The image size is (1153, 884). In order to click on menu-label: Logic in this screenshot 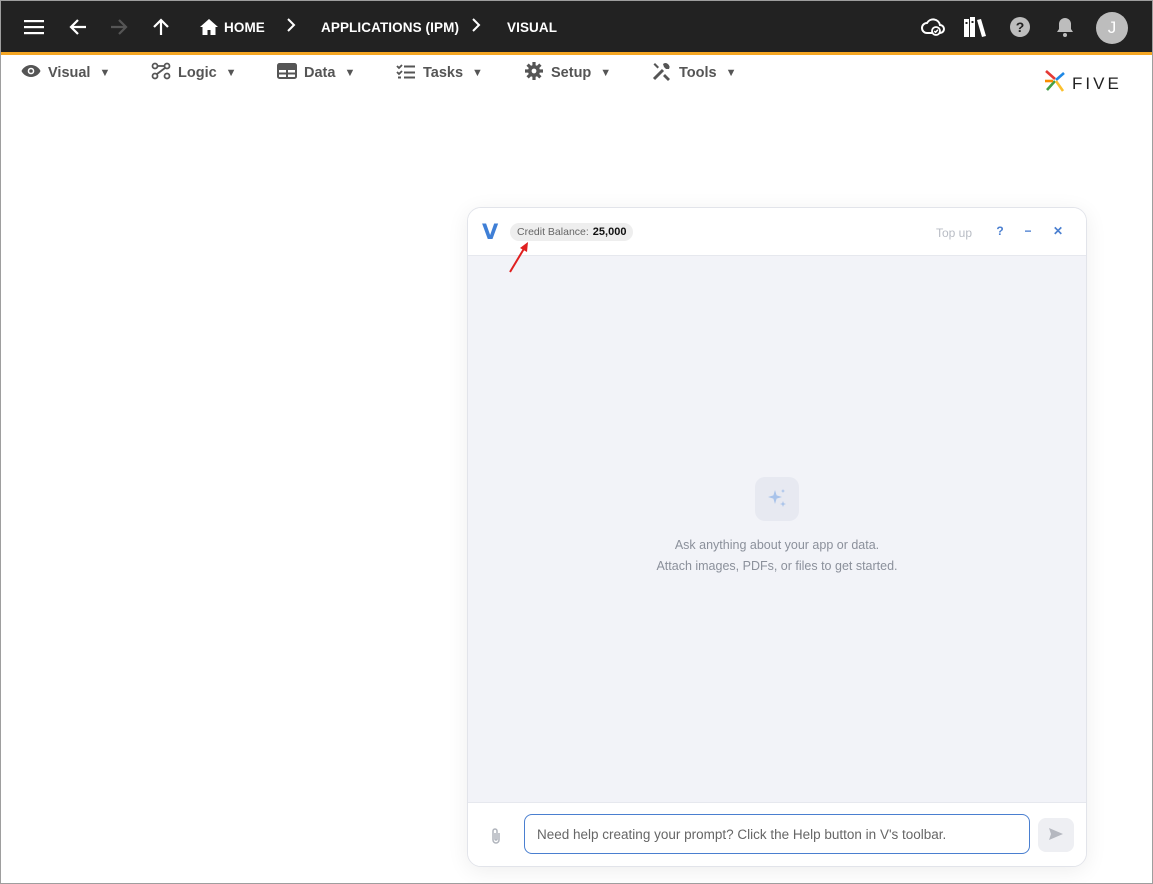, I will do `click(197, 73)`.